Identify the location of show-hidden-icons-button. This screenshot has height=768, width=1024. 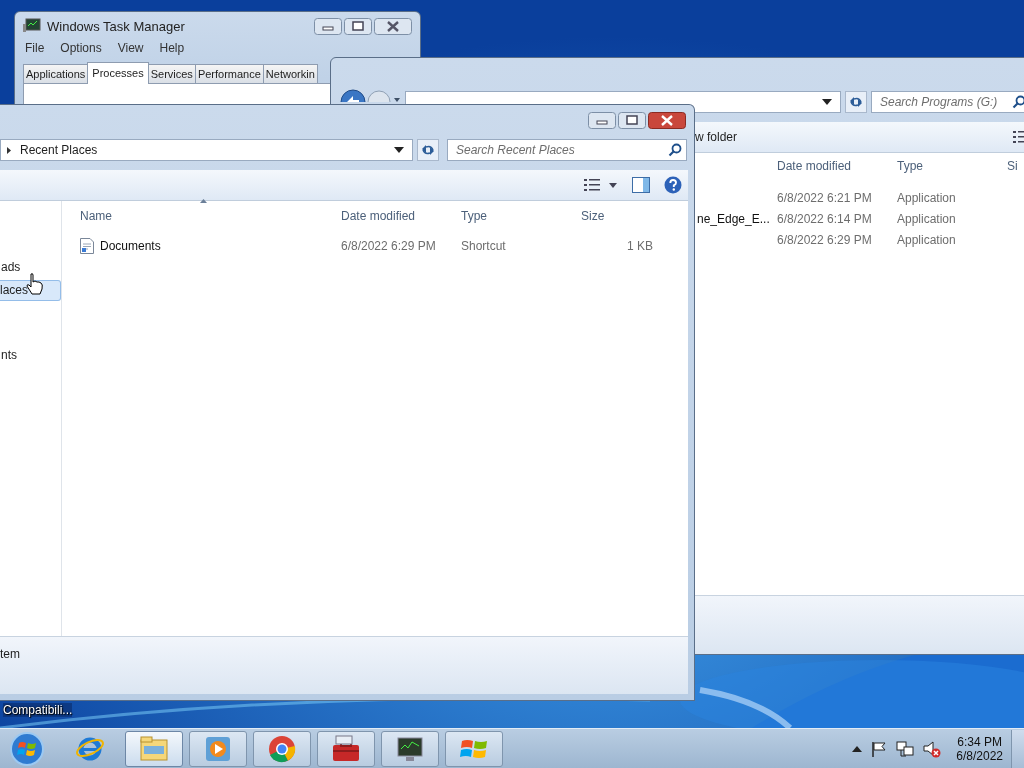
(857, 748).